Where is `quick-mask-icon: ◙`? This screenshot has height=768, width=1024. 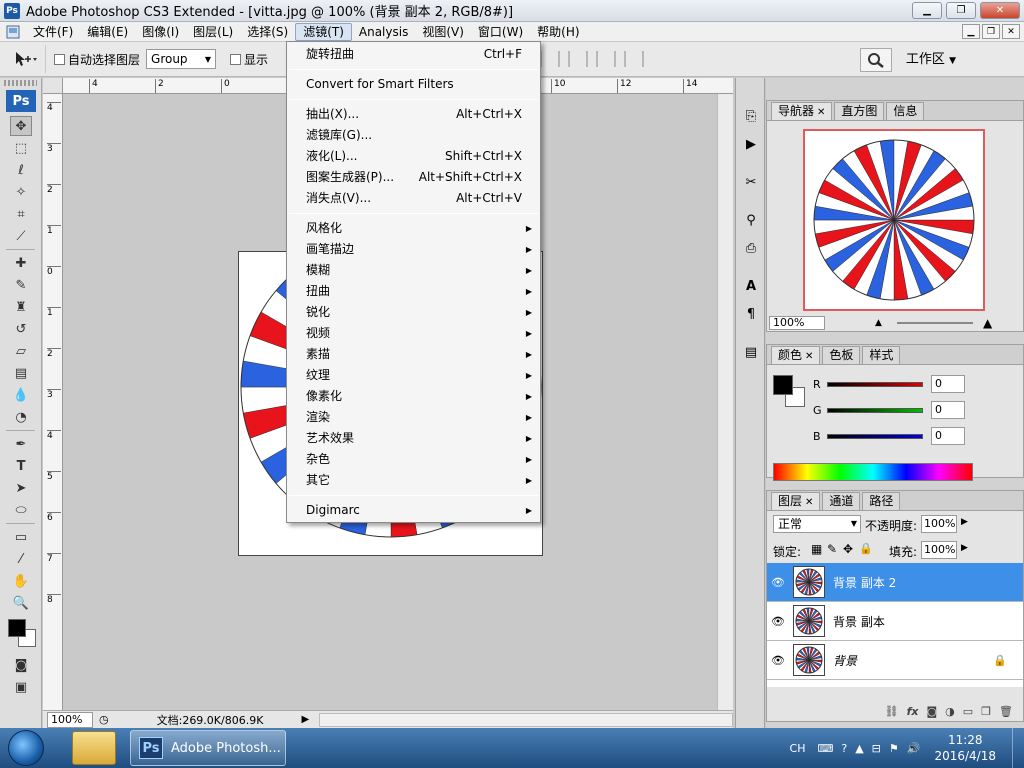
quick-mask-icon: ◙ is located at coordinates (21, 665).